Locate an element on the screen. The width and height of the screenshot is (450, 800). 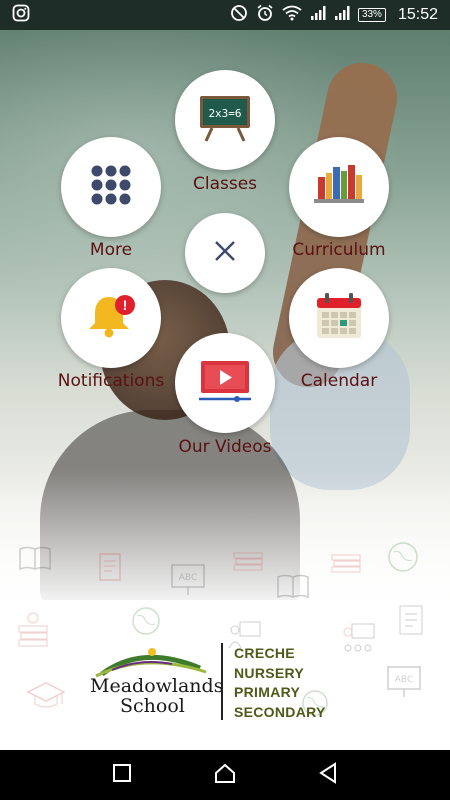
battery-level: 33% is located at coordinates (371, 15).